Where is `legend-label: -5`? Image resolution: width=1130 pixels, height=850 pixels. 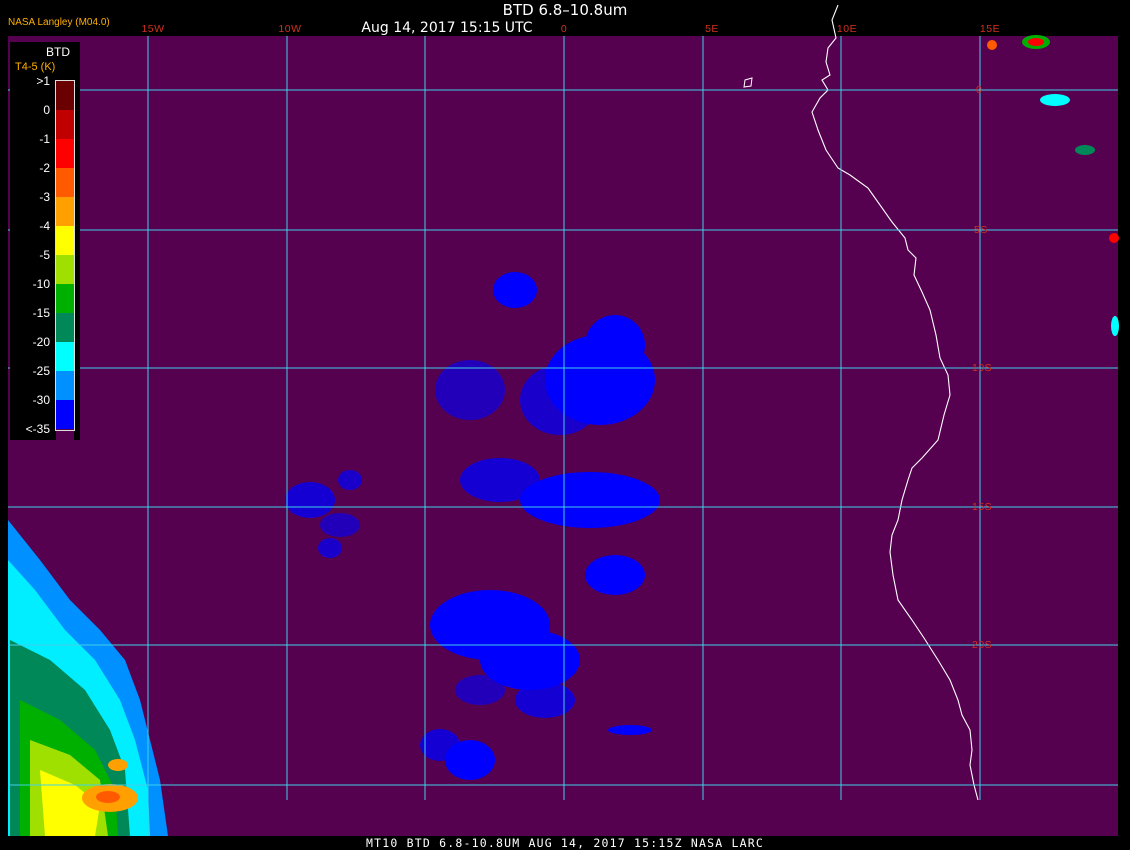 legend-label: -5 is located at coordinates (44, 255).